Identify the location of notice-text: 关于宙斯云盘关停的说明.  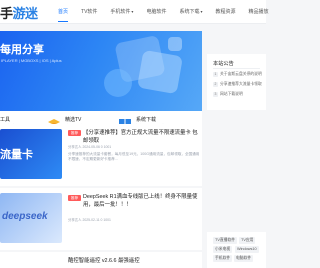
(241, 74).